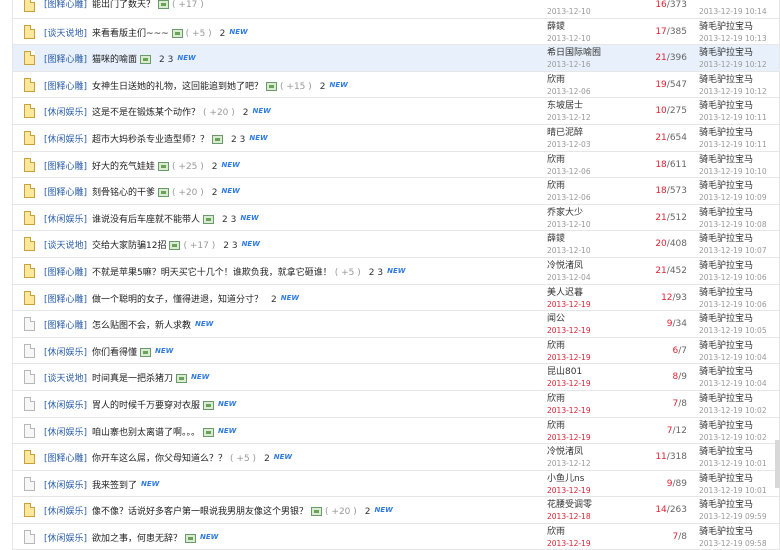 Image resolution: width=780 pixels, height=550 pixels. I want to click on thread-title-link: 来看看版主们~~~, so click(130, 34).